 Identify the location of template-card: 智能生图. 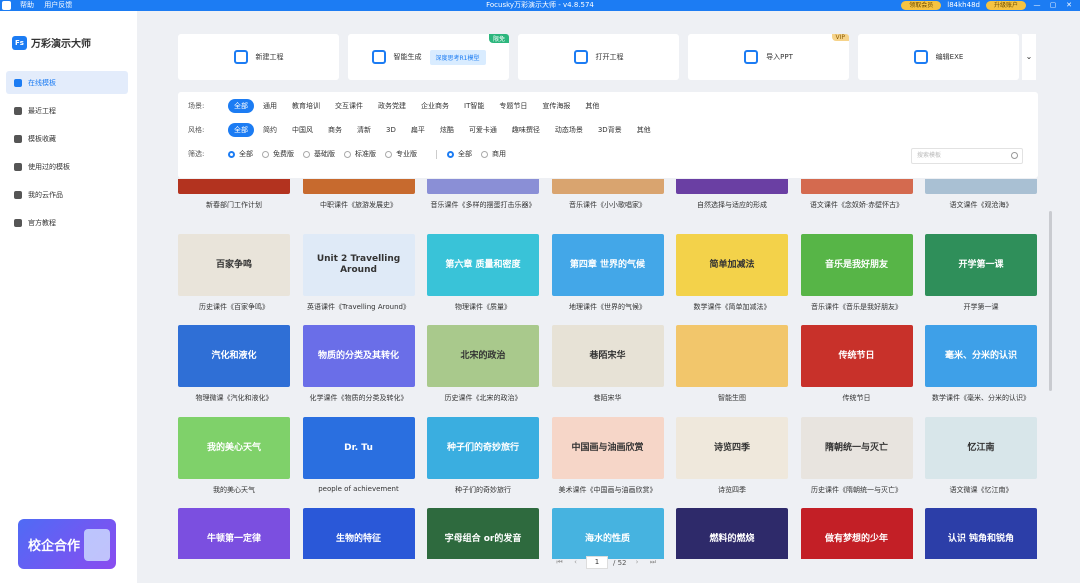
(732, 365).